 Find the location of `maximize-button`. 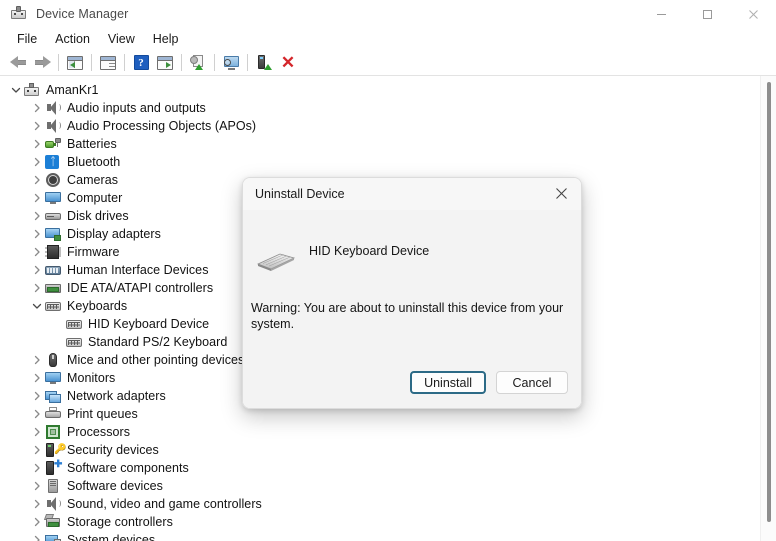

maximize-button is located at coordinates (707, 14).